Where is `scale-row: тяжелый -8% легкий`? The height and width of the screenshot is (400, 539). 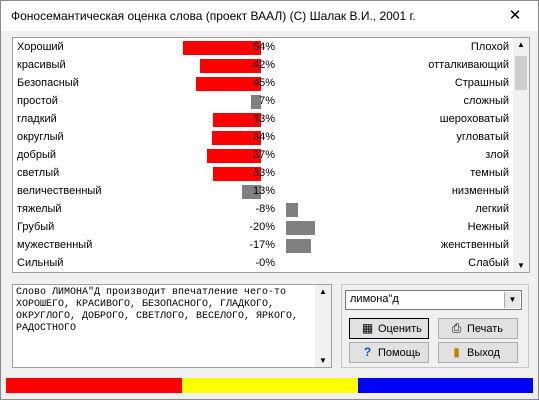
scale-row: тяжелый -8% легкий is located at coordinates (263, 210).